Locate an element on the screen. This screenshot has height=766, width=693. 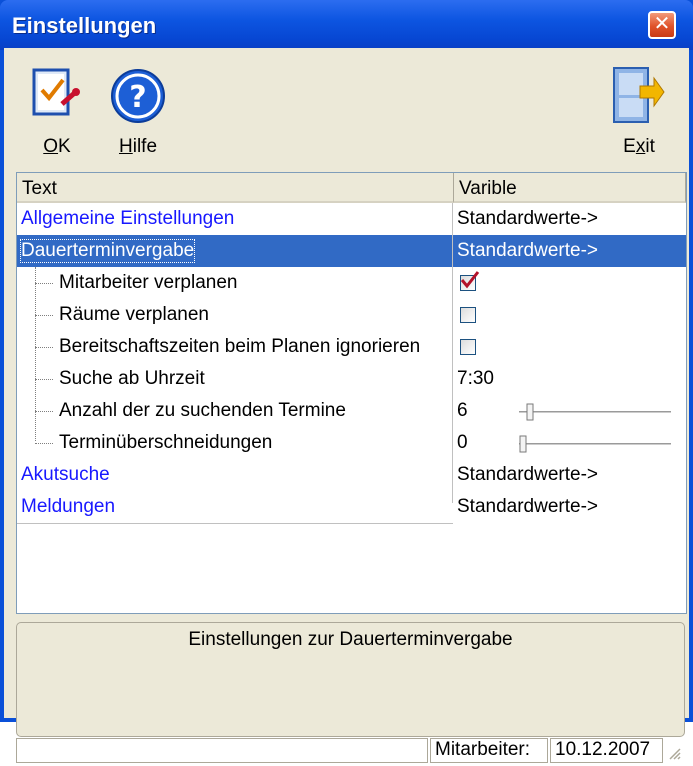
column-separator is located at coordinates (452, 353).